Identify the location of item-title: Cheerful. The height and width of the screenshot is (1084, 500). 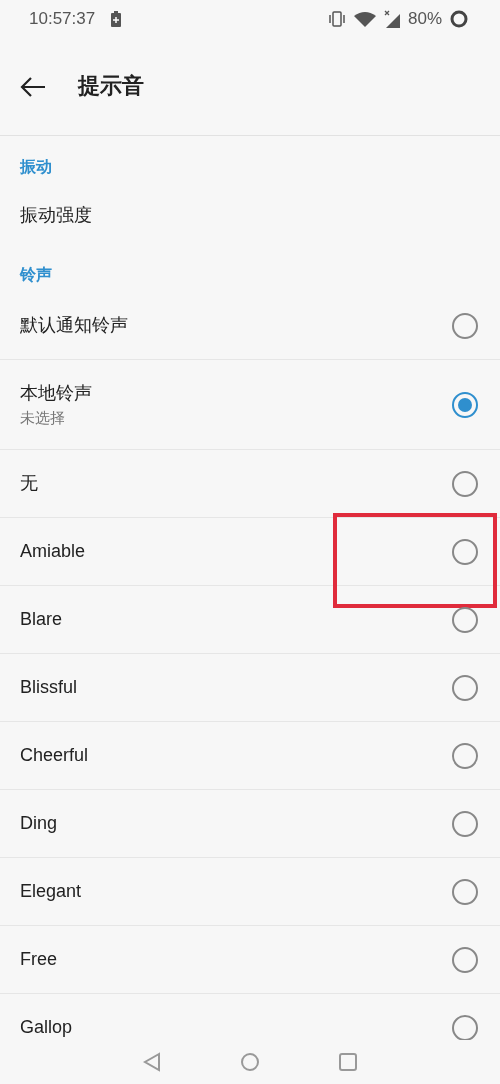
(54, 755).